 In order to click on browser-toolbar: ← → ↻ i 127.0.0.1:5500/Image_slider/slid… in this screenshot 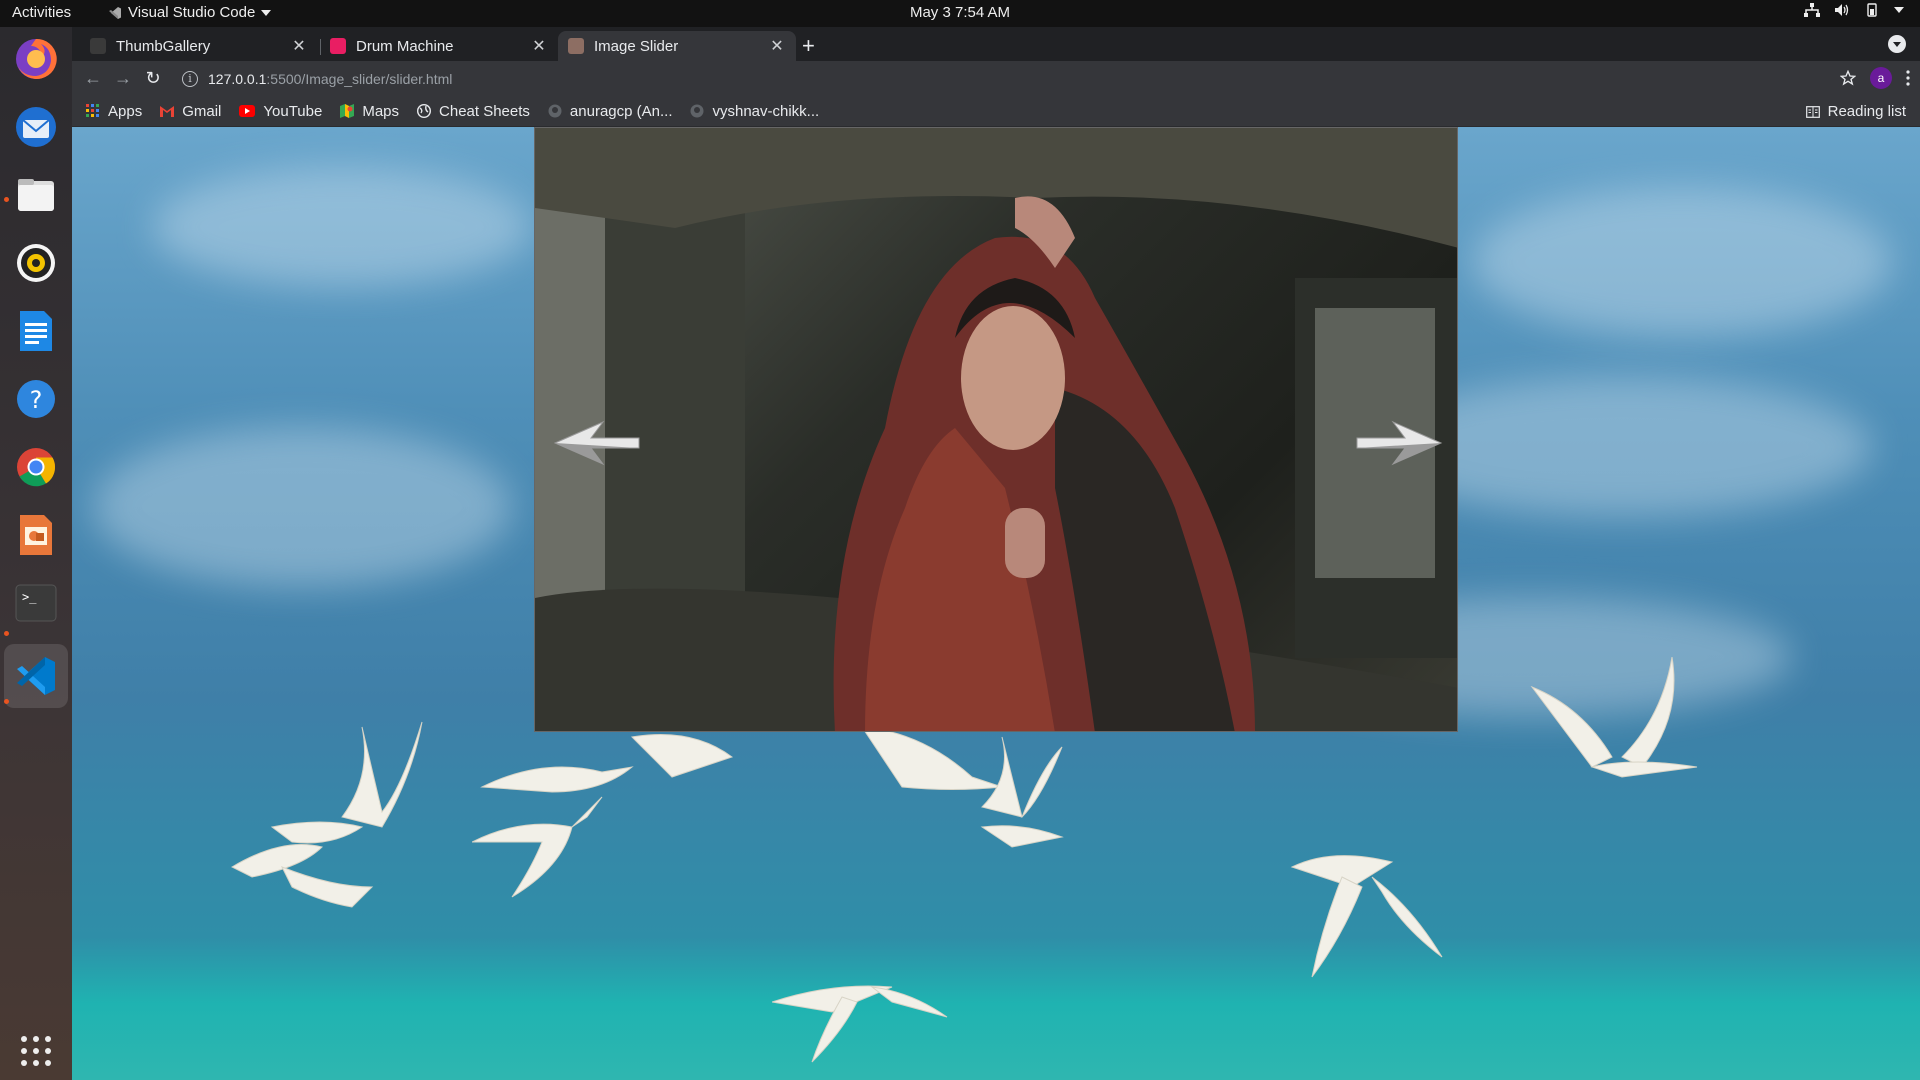, I will do `click(996, 78)`.